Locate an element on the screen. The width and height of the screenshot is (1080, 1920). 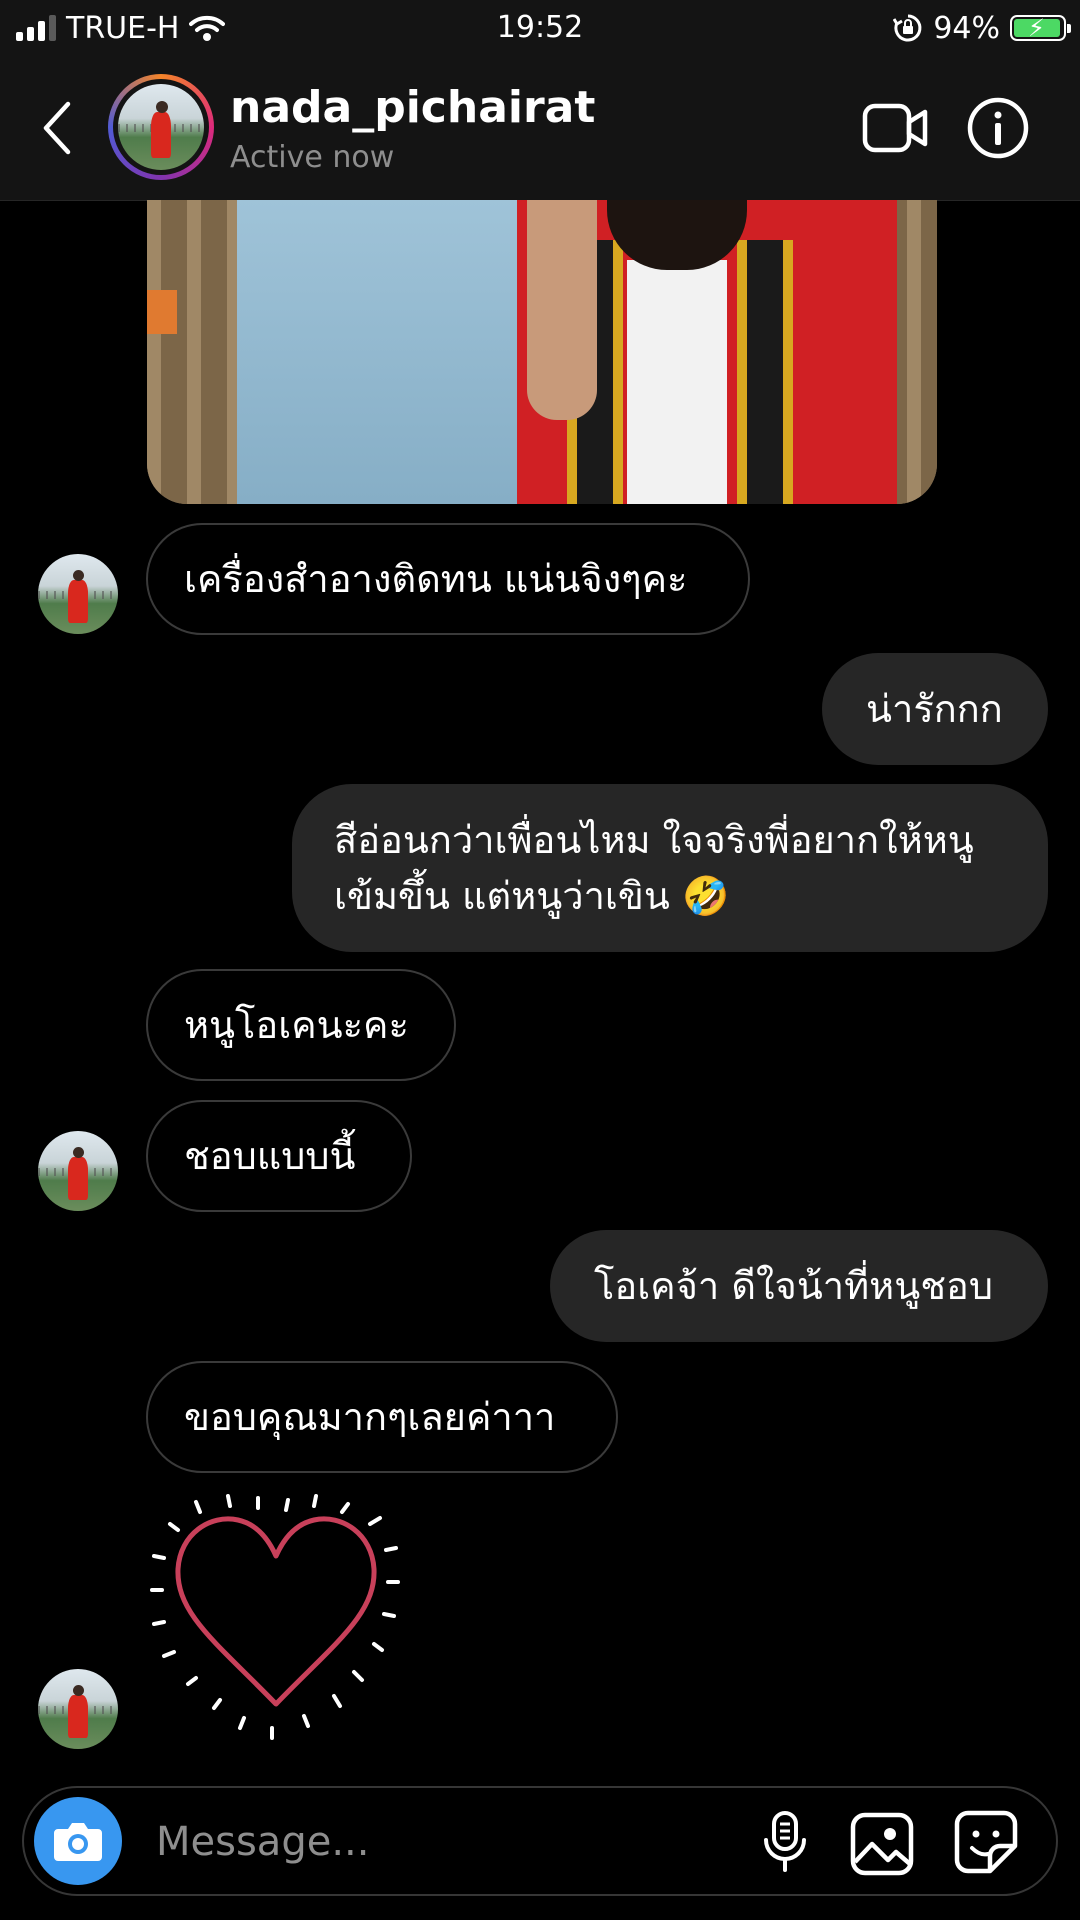
message-text: ขอบคุณมากๆเลยค่าาา is located at coordinates (370, 1417).